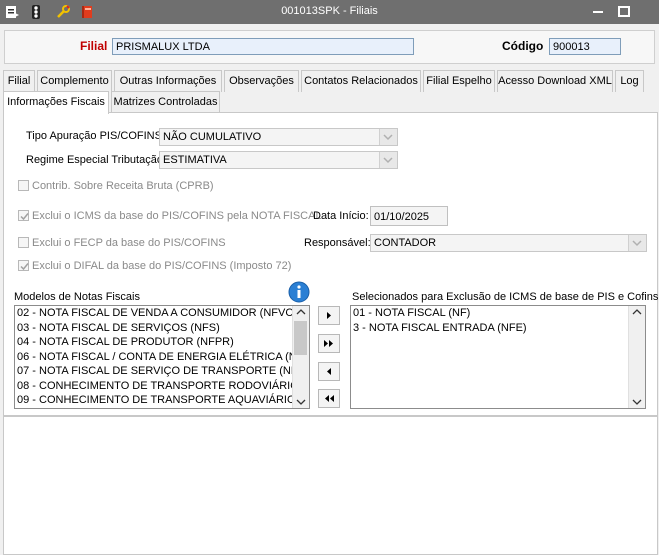 The height and width of the screenshot is (555, 659). I want to click on scroll-thumb, so click(300, 338).